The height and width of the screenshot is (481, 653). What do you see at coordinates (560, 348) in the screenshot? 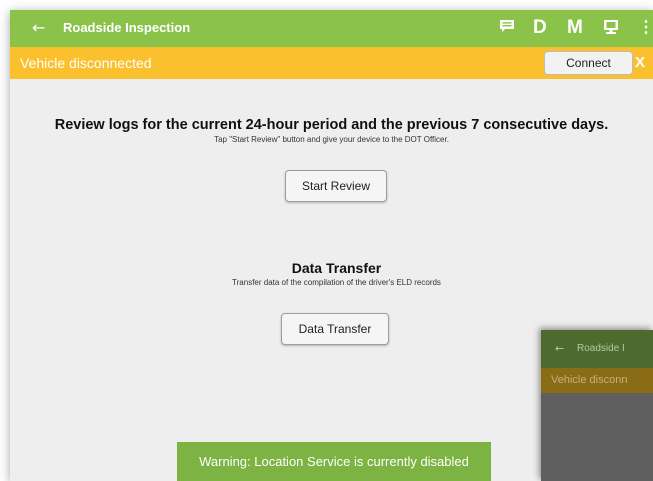
I see `preview-arrow-left-icon: ←` at bounding box center [560, 348].